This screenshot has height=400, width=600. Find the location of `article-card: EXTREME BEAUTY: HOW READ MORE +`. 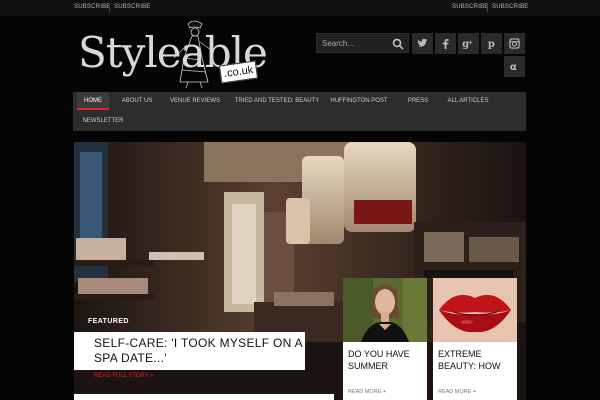

article-card: EXTREME BEAUTY: HOW READ MORE + is located at coordinates (475, 339).